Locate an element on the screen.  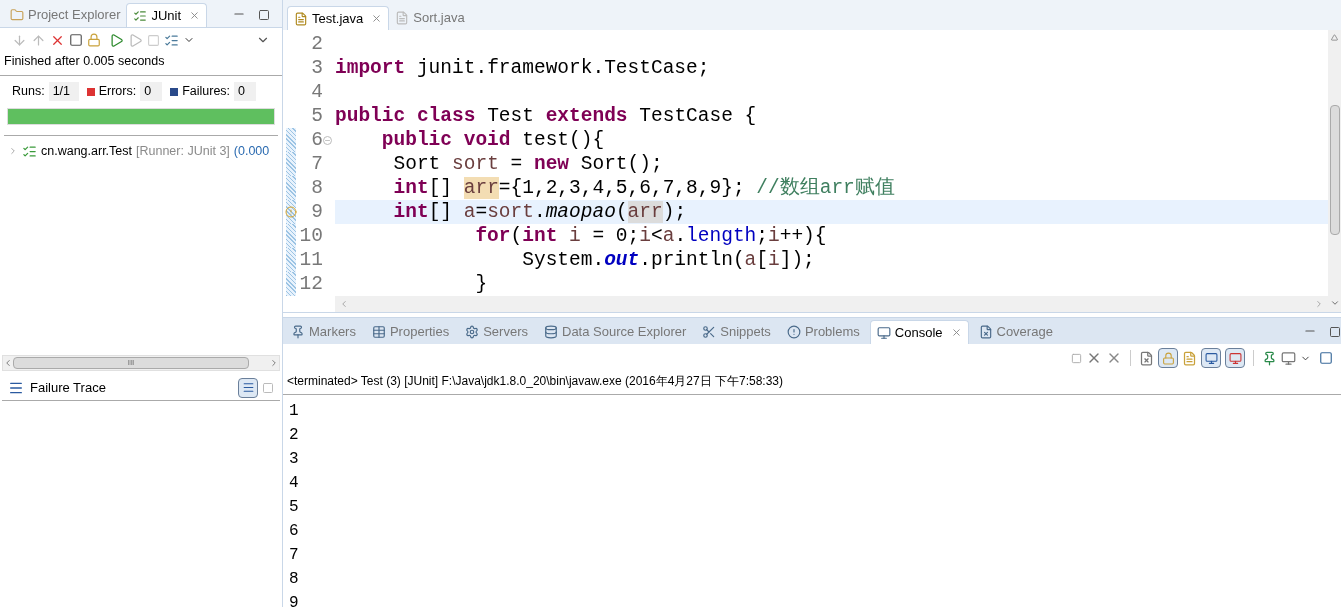
elapsed-time: (0.000 is located at coordinates (251, 151).